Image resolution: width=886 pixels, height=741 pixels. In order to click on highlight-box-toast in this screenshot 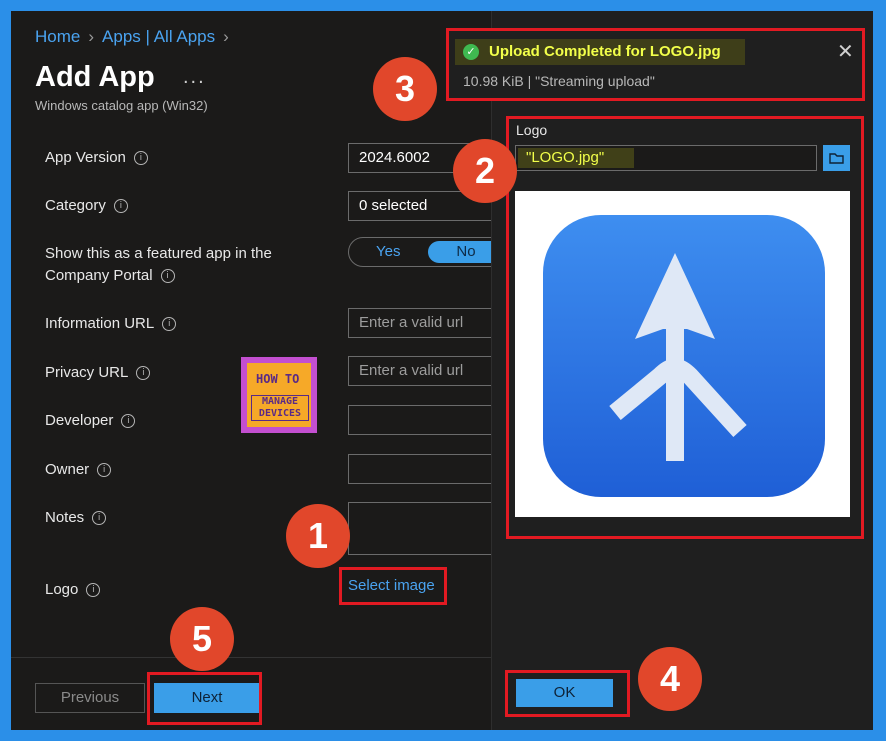, I will do `click(655, 64)`.